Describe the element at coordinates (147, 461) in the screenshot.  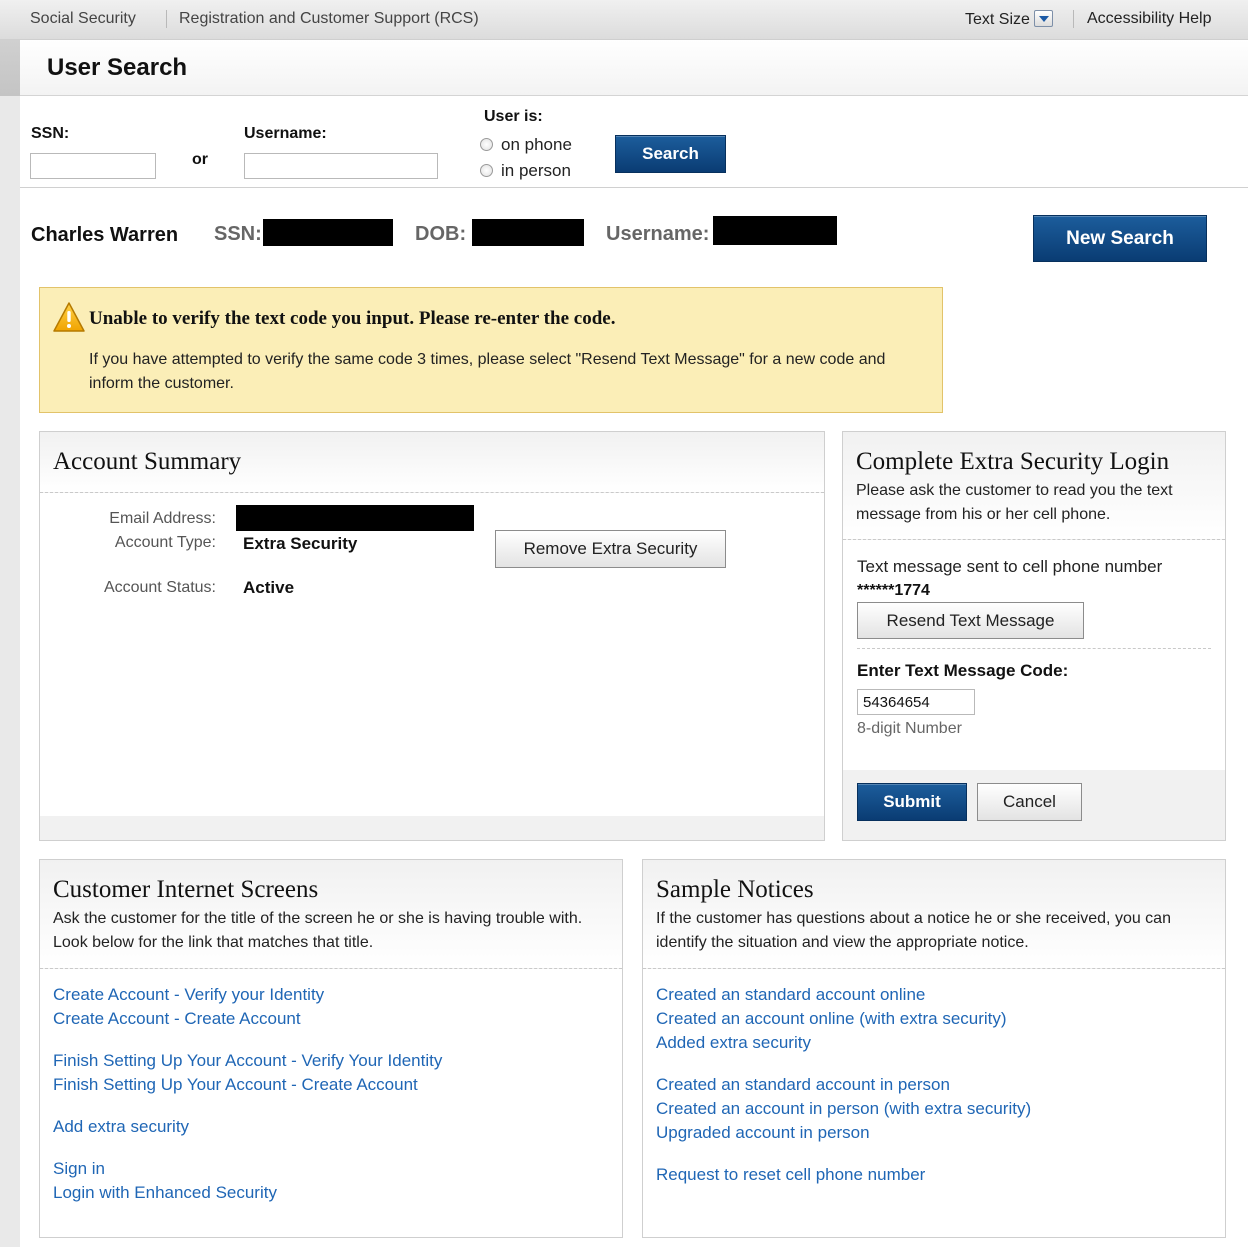
I see `panel-title: Account Summary` at that location.